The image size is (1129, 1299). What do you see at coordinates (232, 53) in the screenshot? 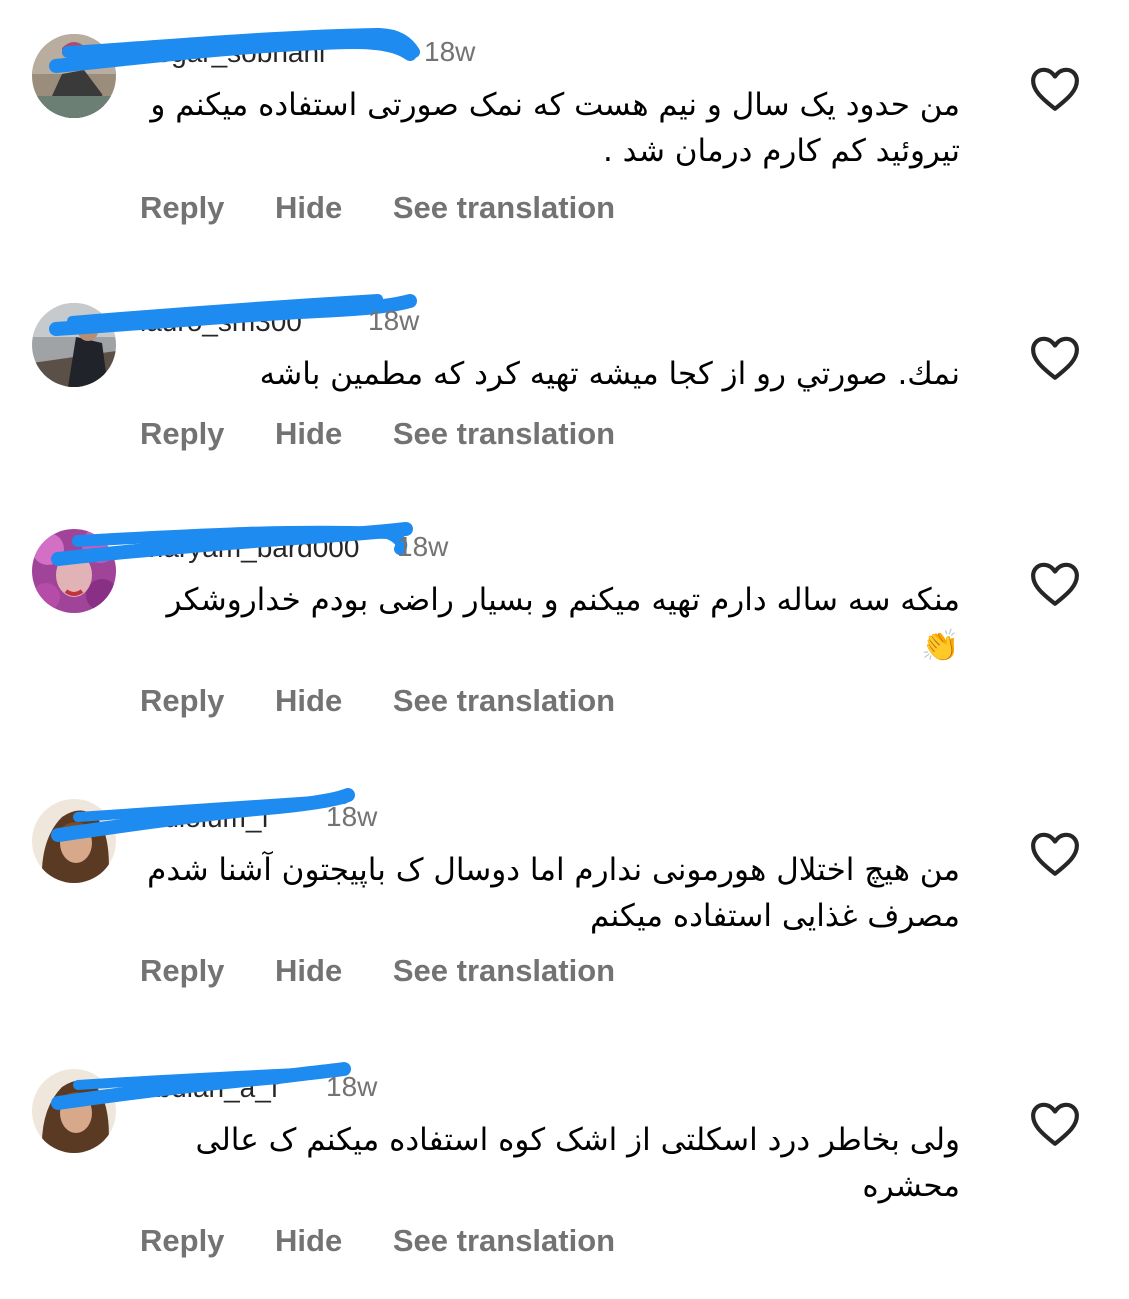
I see `username: negar_sobhani` at bounding box center [232, 53].